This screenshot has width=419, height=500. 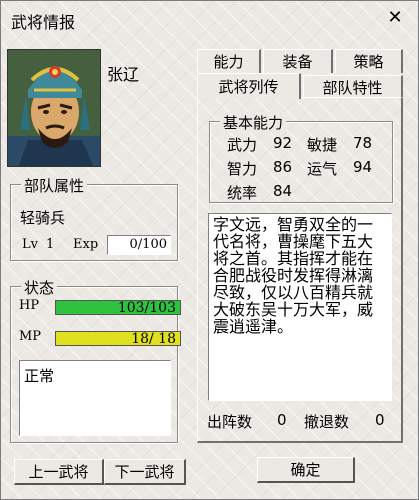 I want to click on tab-equipment-label: 装备, so click(x=297, y=62).